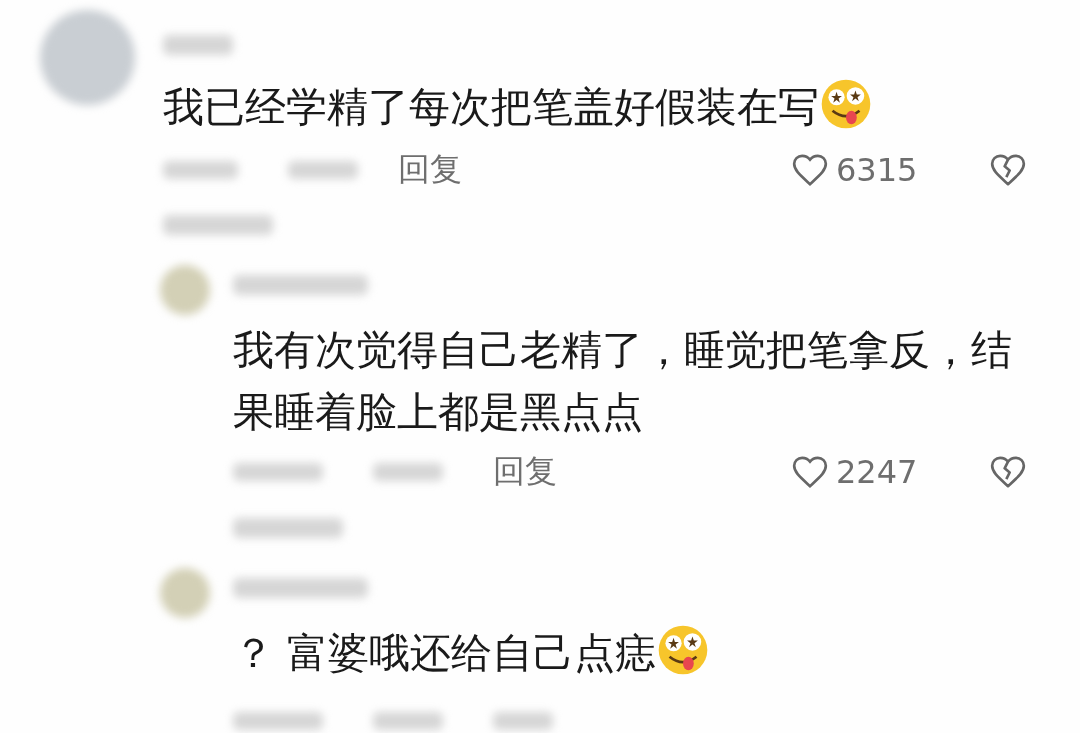 Image resolution: width=1080 pixels, height=733 pixels. I want to click on comment-text: 我有次觉得自己老精了，睡觉把笔拿反，结果睡着脸上都是黑点点, so click(623, 381).